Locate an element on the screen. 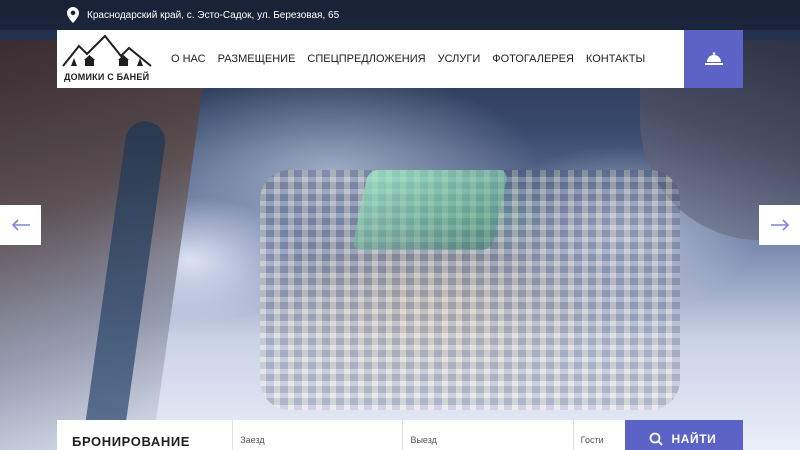 This screenshot has height=450, width=800. service-bell-button is located at coordinates (713, 59).